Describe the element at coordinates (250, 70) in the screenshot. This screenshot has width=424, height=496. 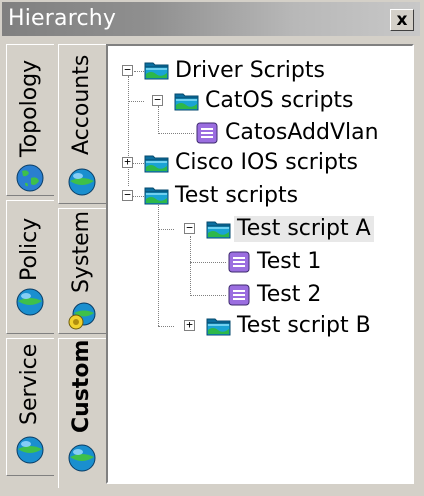
I see `tree-node-label: Driver Scripts` at that location.